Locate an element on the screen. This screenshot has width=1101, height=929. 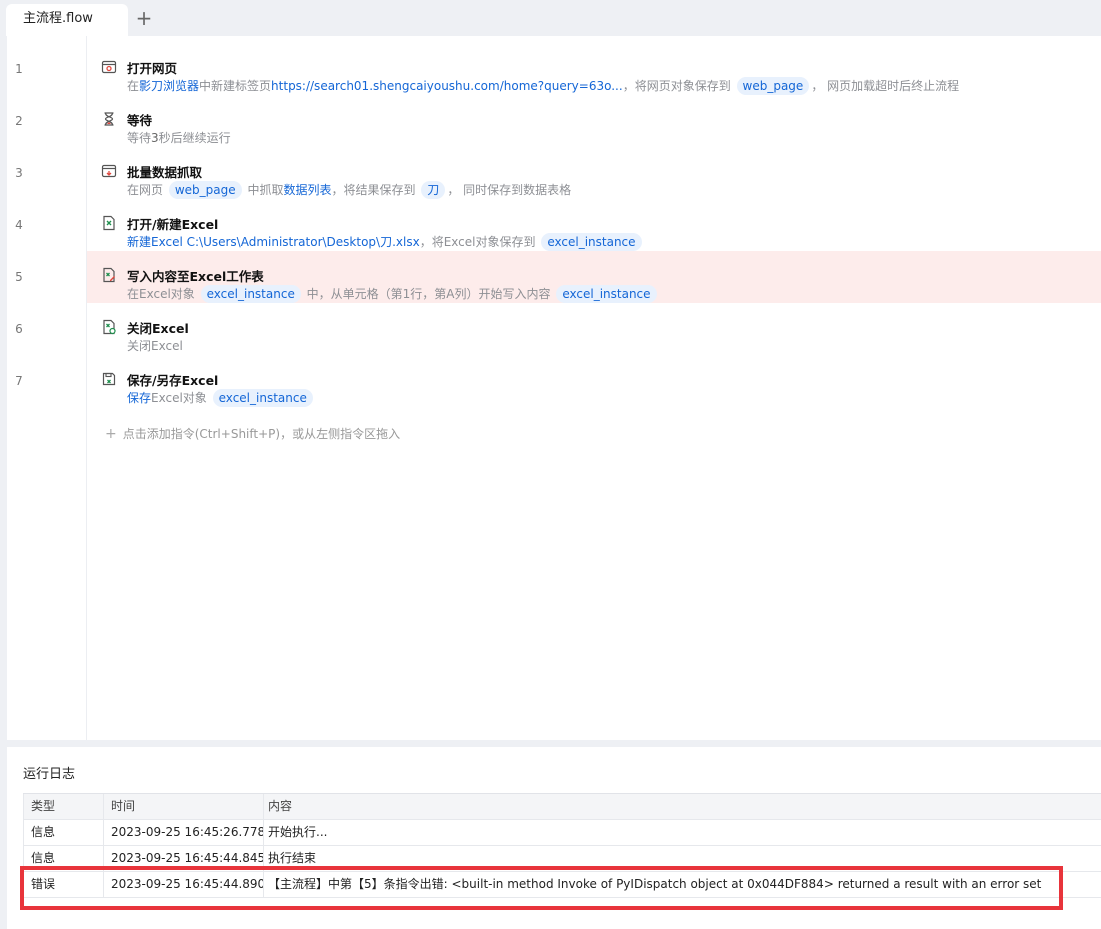
line-number: 4 is located at coordinates (19, 225).